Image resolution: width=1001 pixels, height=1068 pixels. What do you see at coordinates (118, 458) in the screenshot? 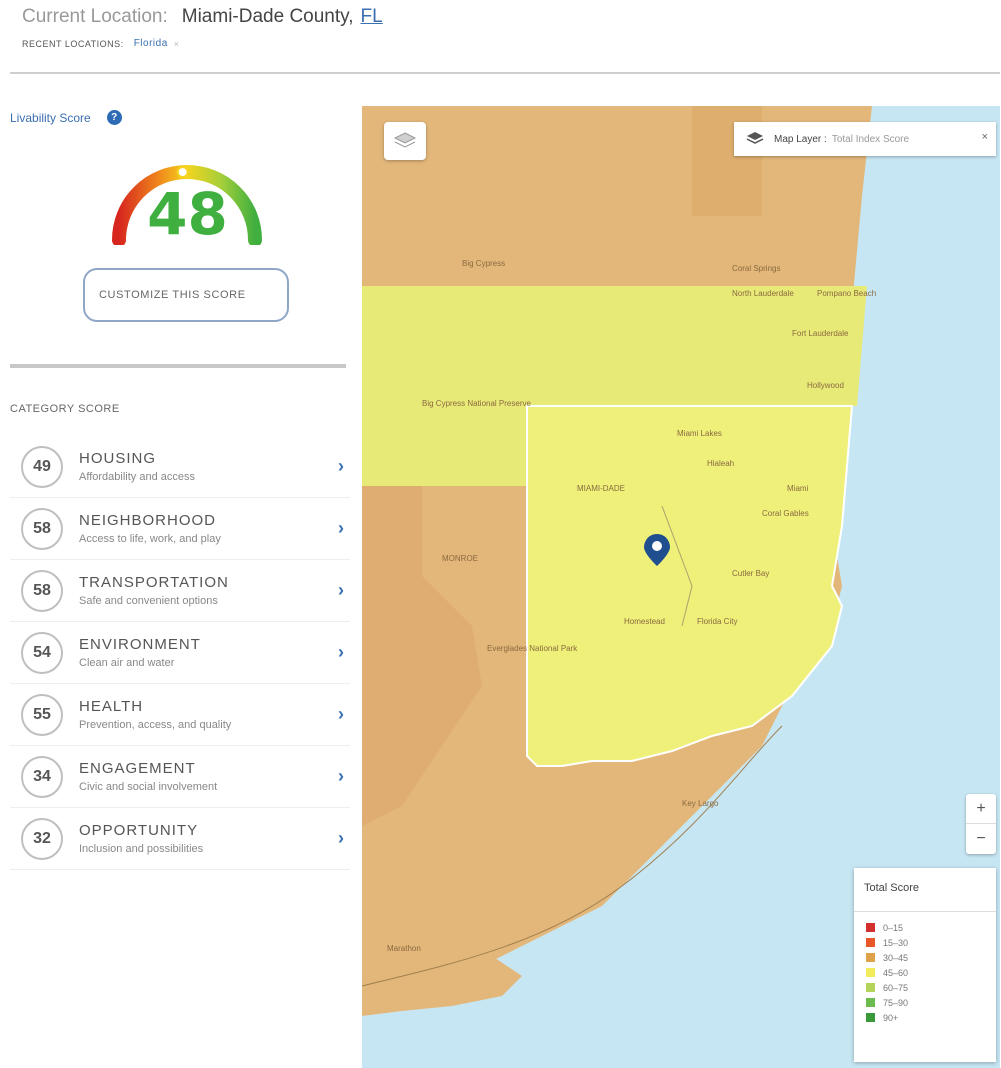
I see `category-name: HOUSING` at bounding box center [118, 458].